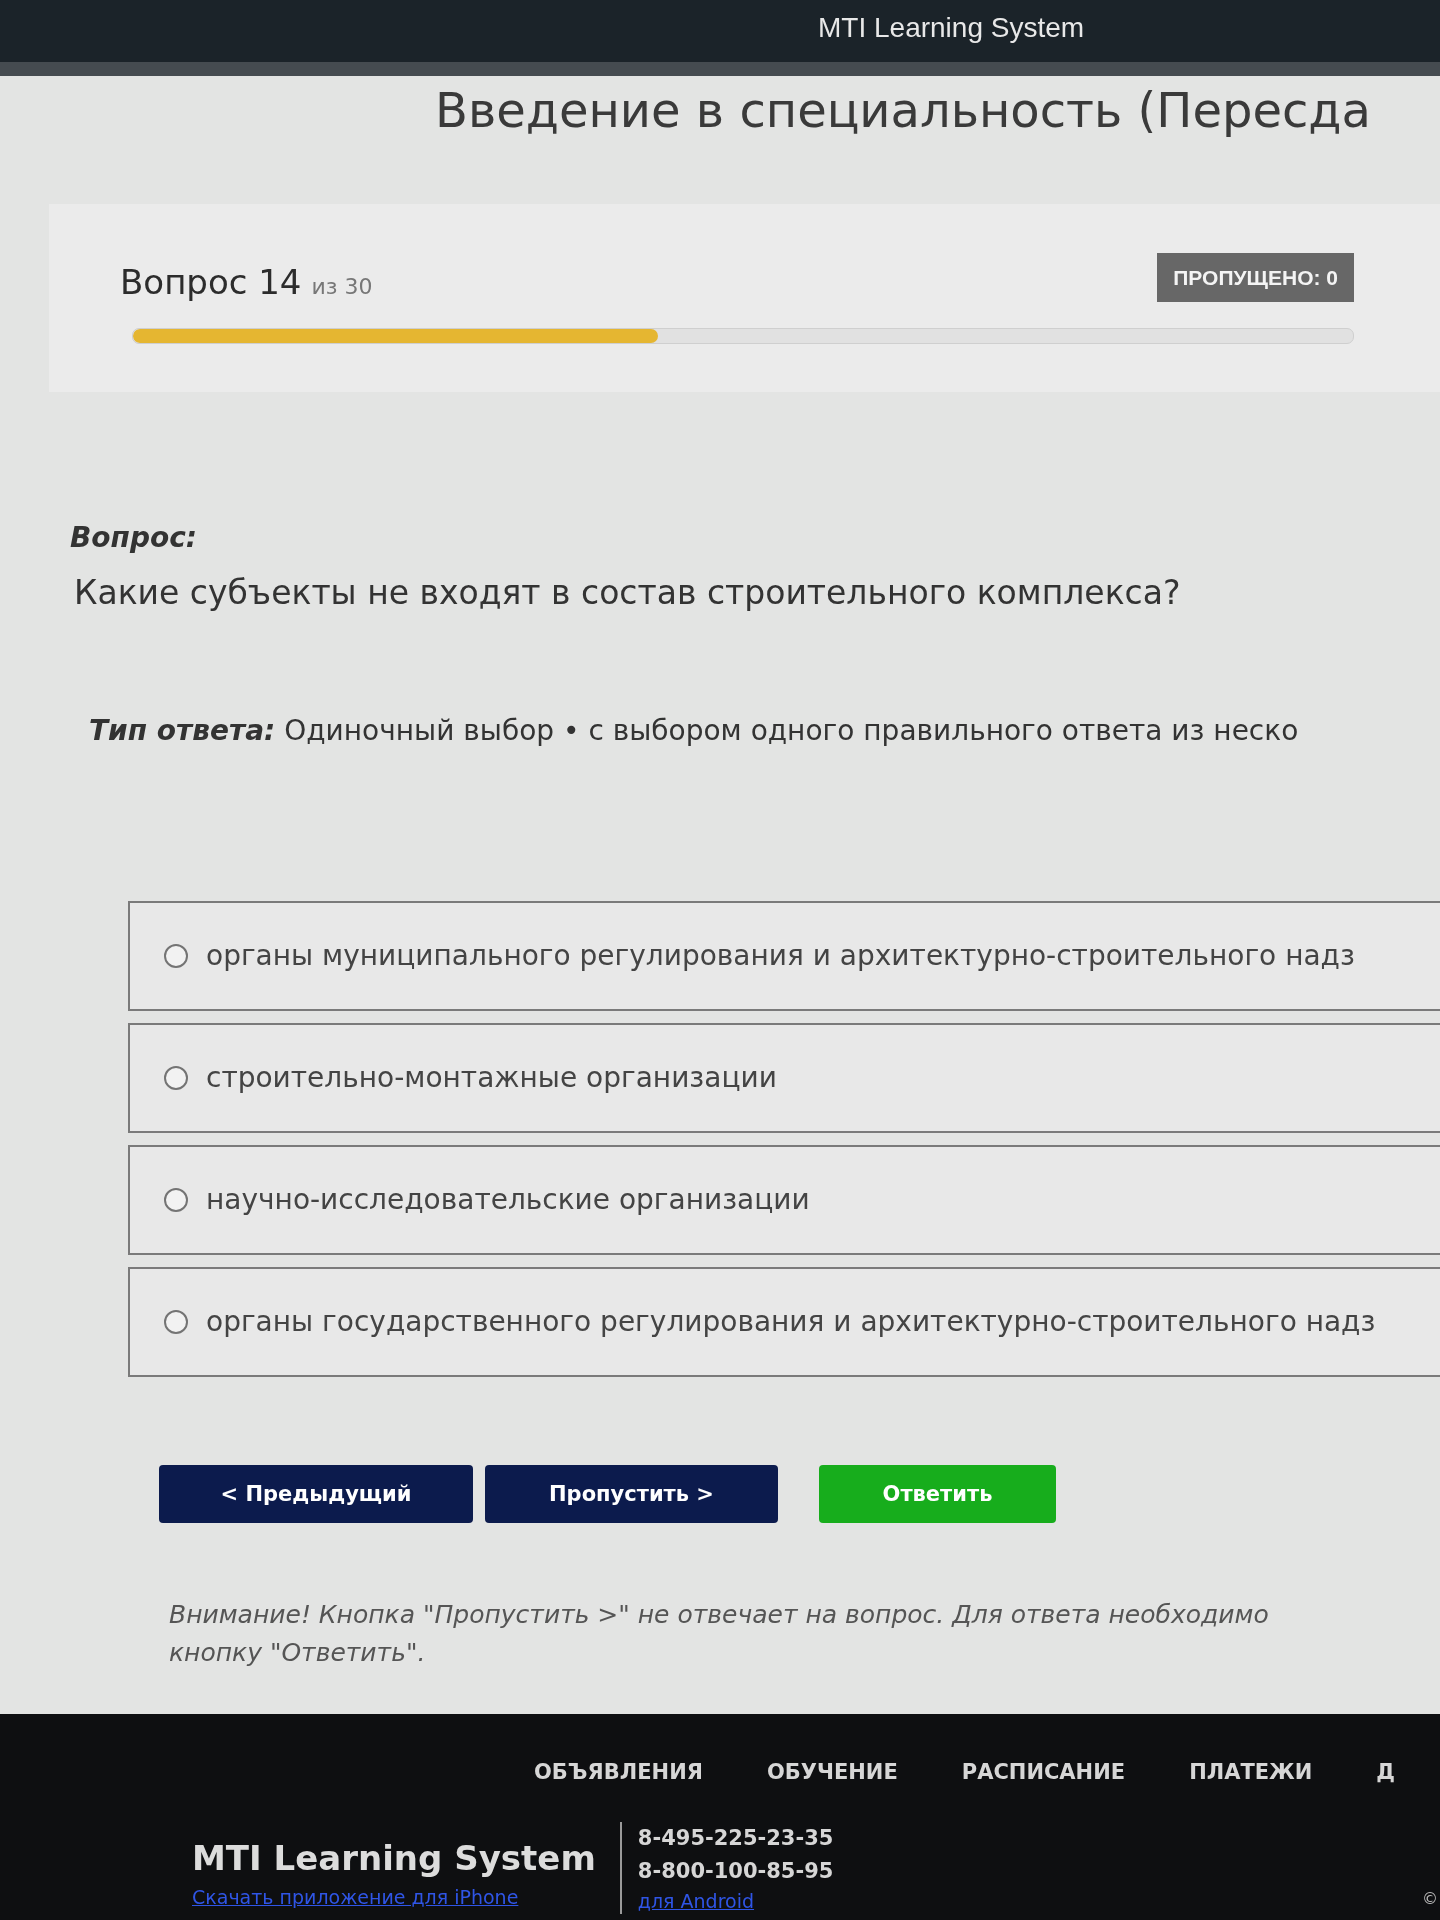 This screenshot has height=1920, width=1440. Describe the element at coordinates (316, 1494) in the screenshot. I see `previous-button: < Предыдущий` at that location.